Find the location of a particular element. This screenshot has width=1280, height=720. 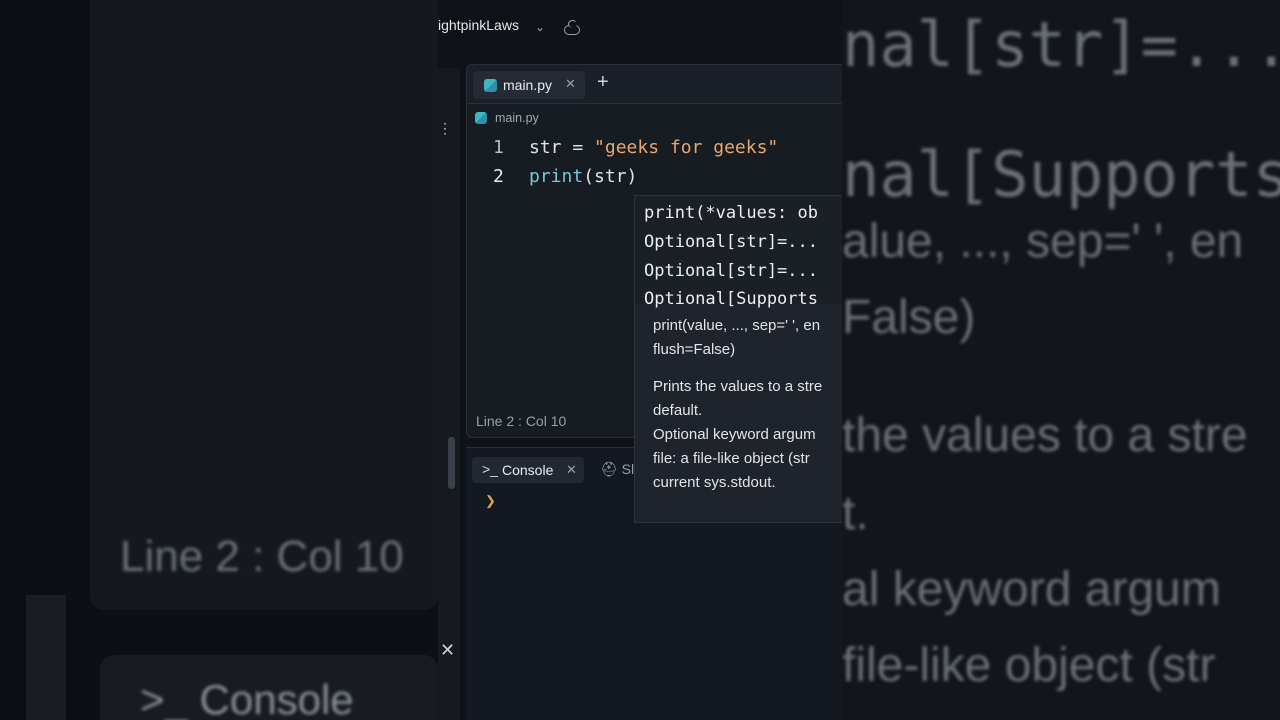

left-blurred-strip is located at coordinates (46, 657).